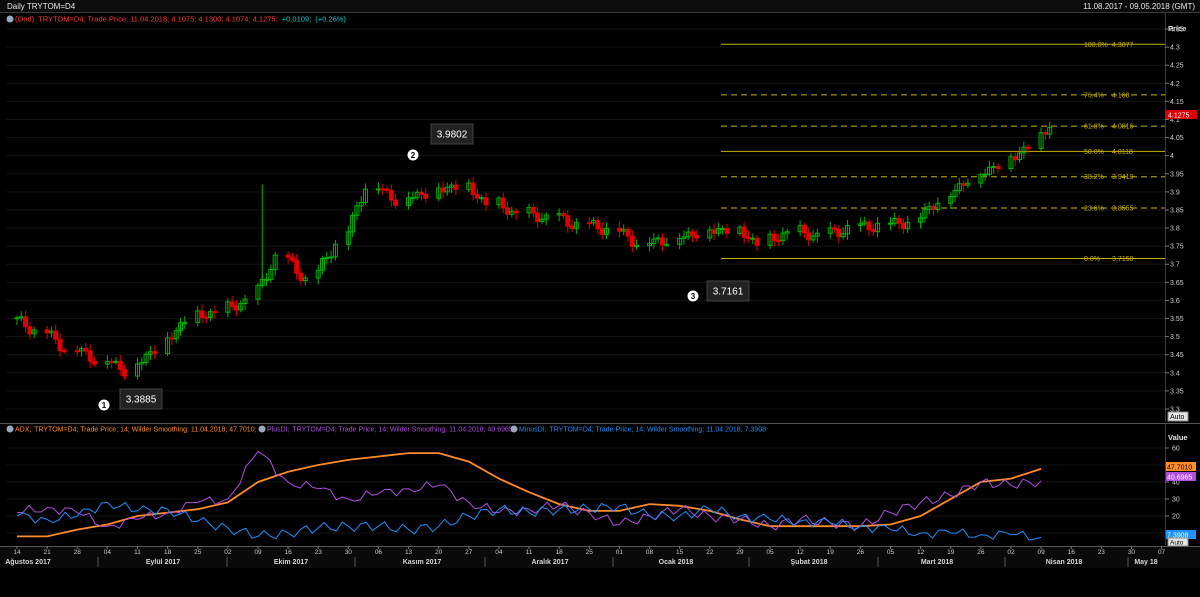 The width and height of the screenshot is (1200, 597). What do you see at coordinates (1177, 138) in the screenshot?
I see `price-tick-label: 4.05` at bounding box center [1177, 138].